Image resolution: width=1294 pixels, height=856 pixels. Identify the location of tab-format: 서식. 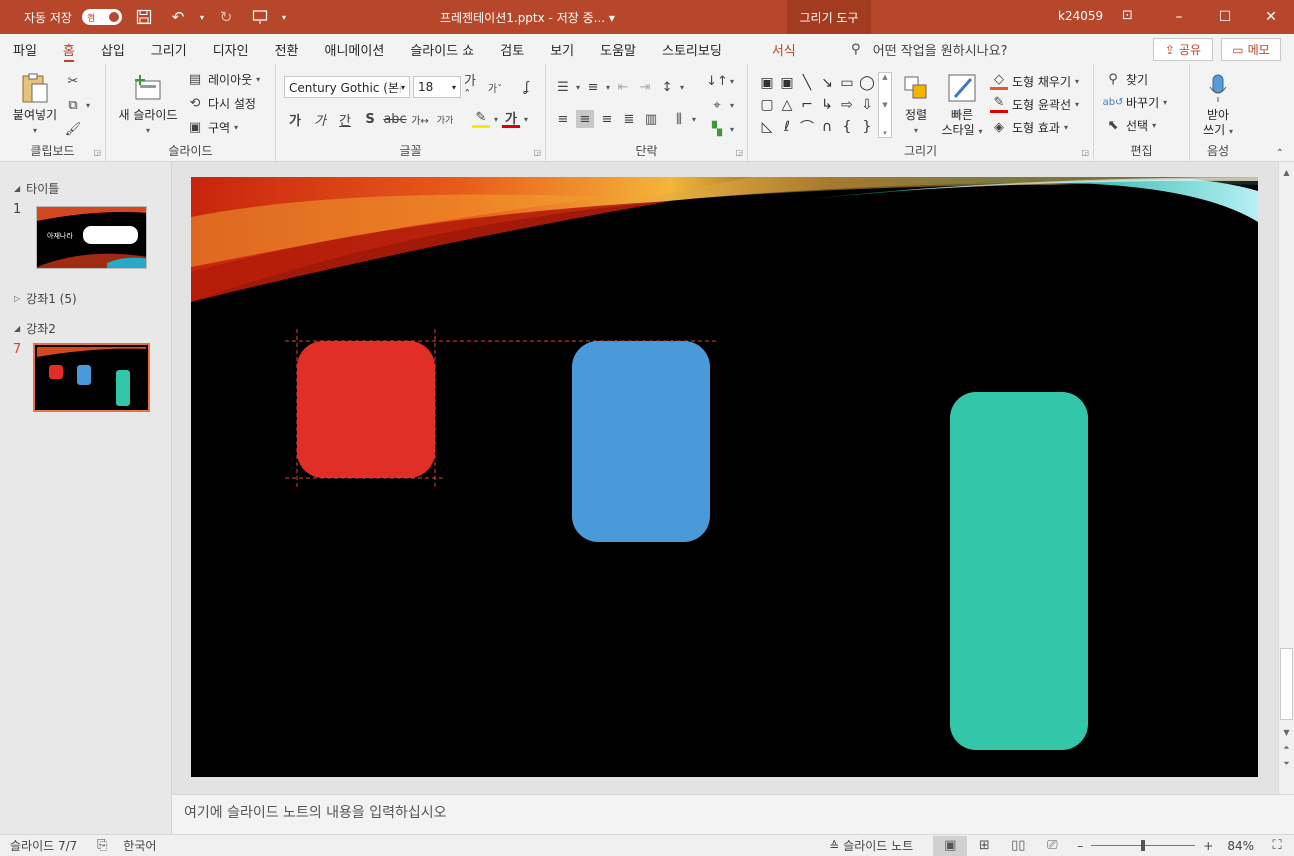
(784, 49).